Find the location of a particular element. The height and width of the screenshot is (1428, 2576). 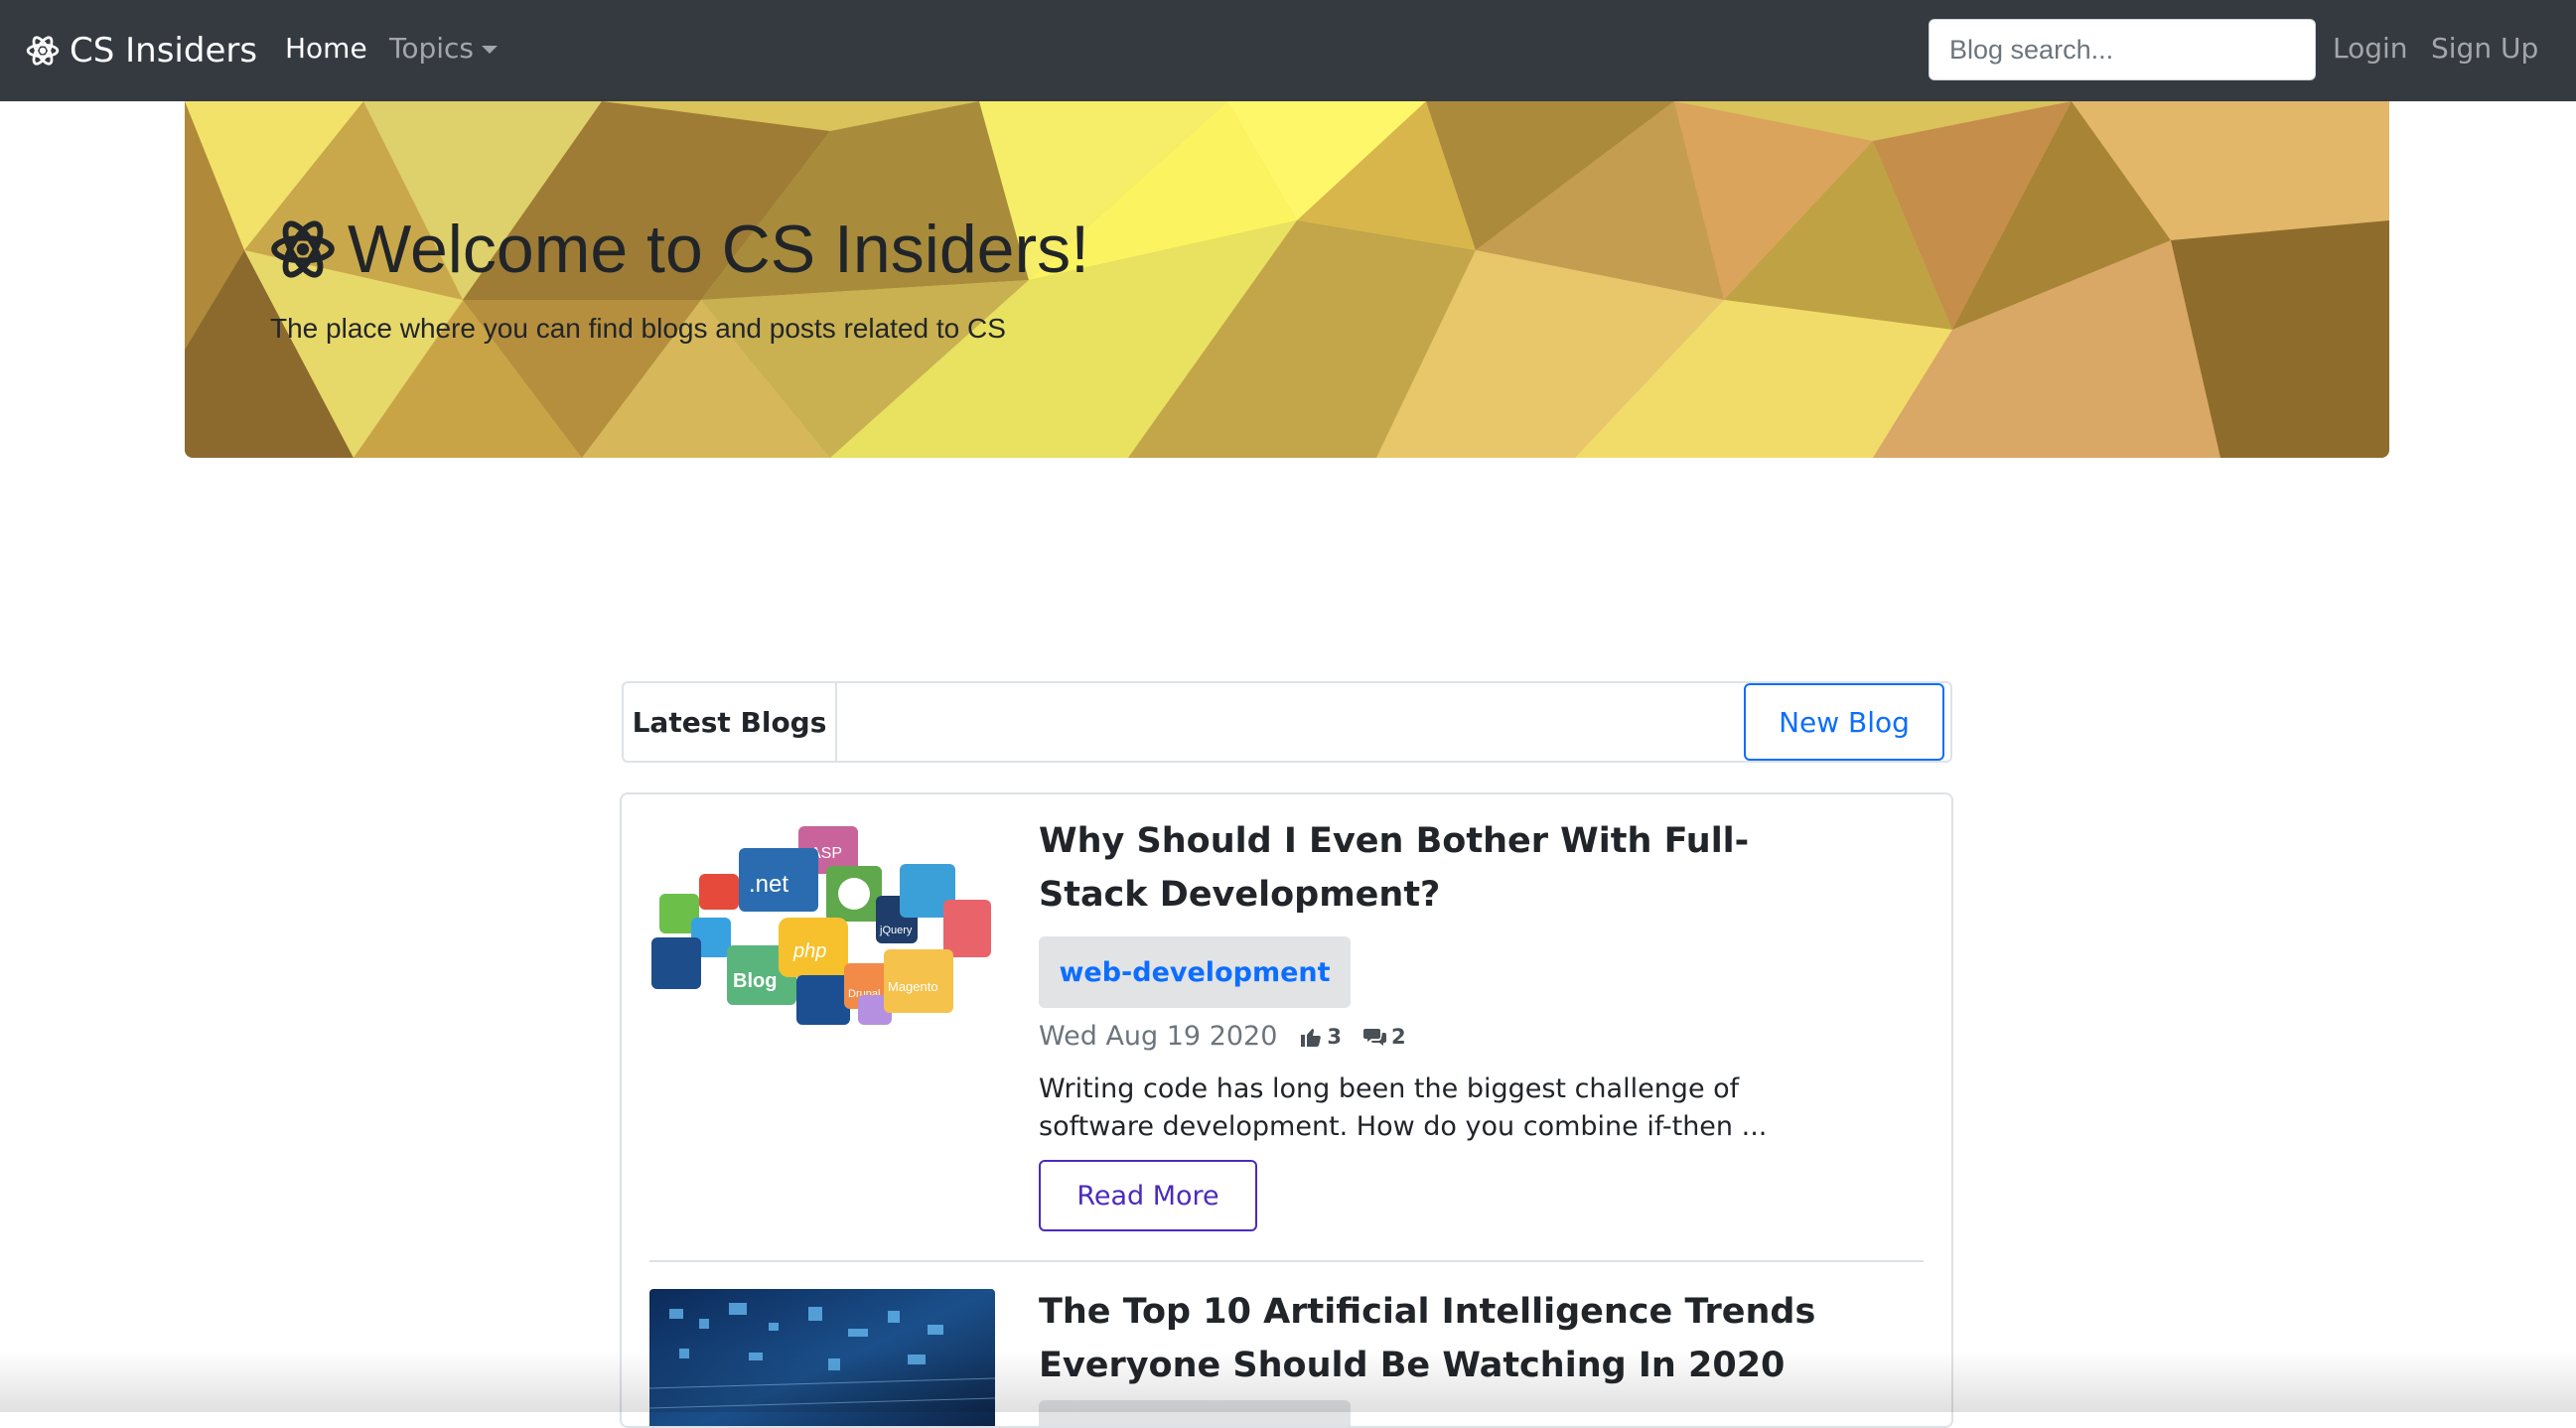

topic-badge is located at coordinates (1195, 1413).